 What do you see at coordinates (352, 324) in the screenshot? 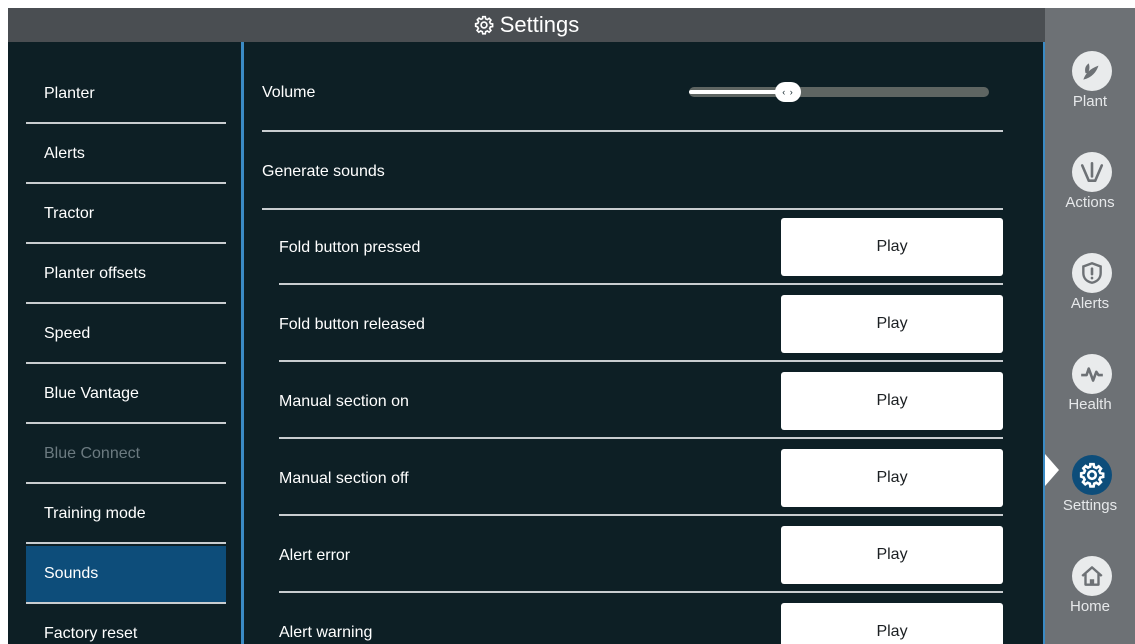
I see `sound-label-fold-released: Fold button released` at bounding box center [352, 324].